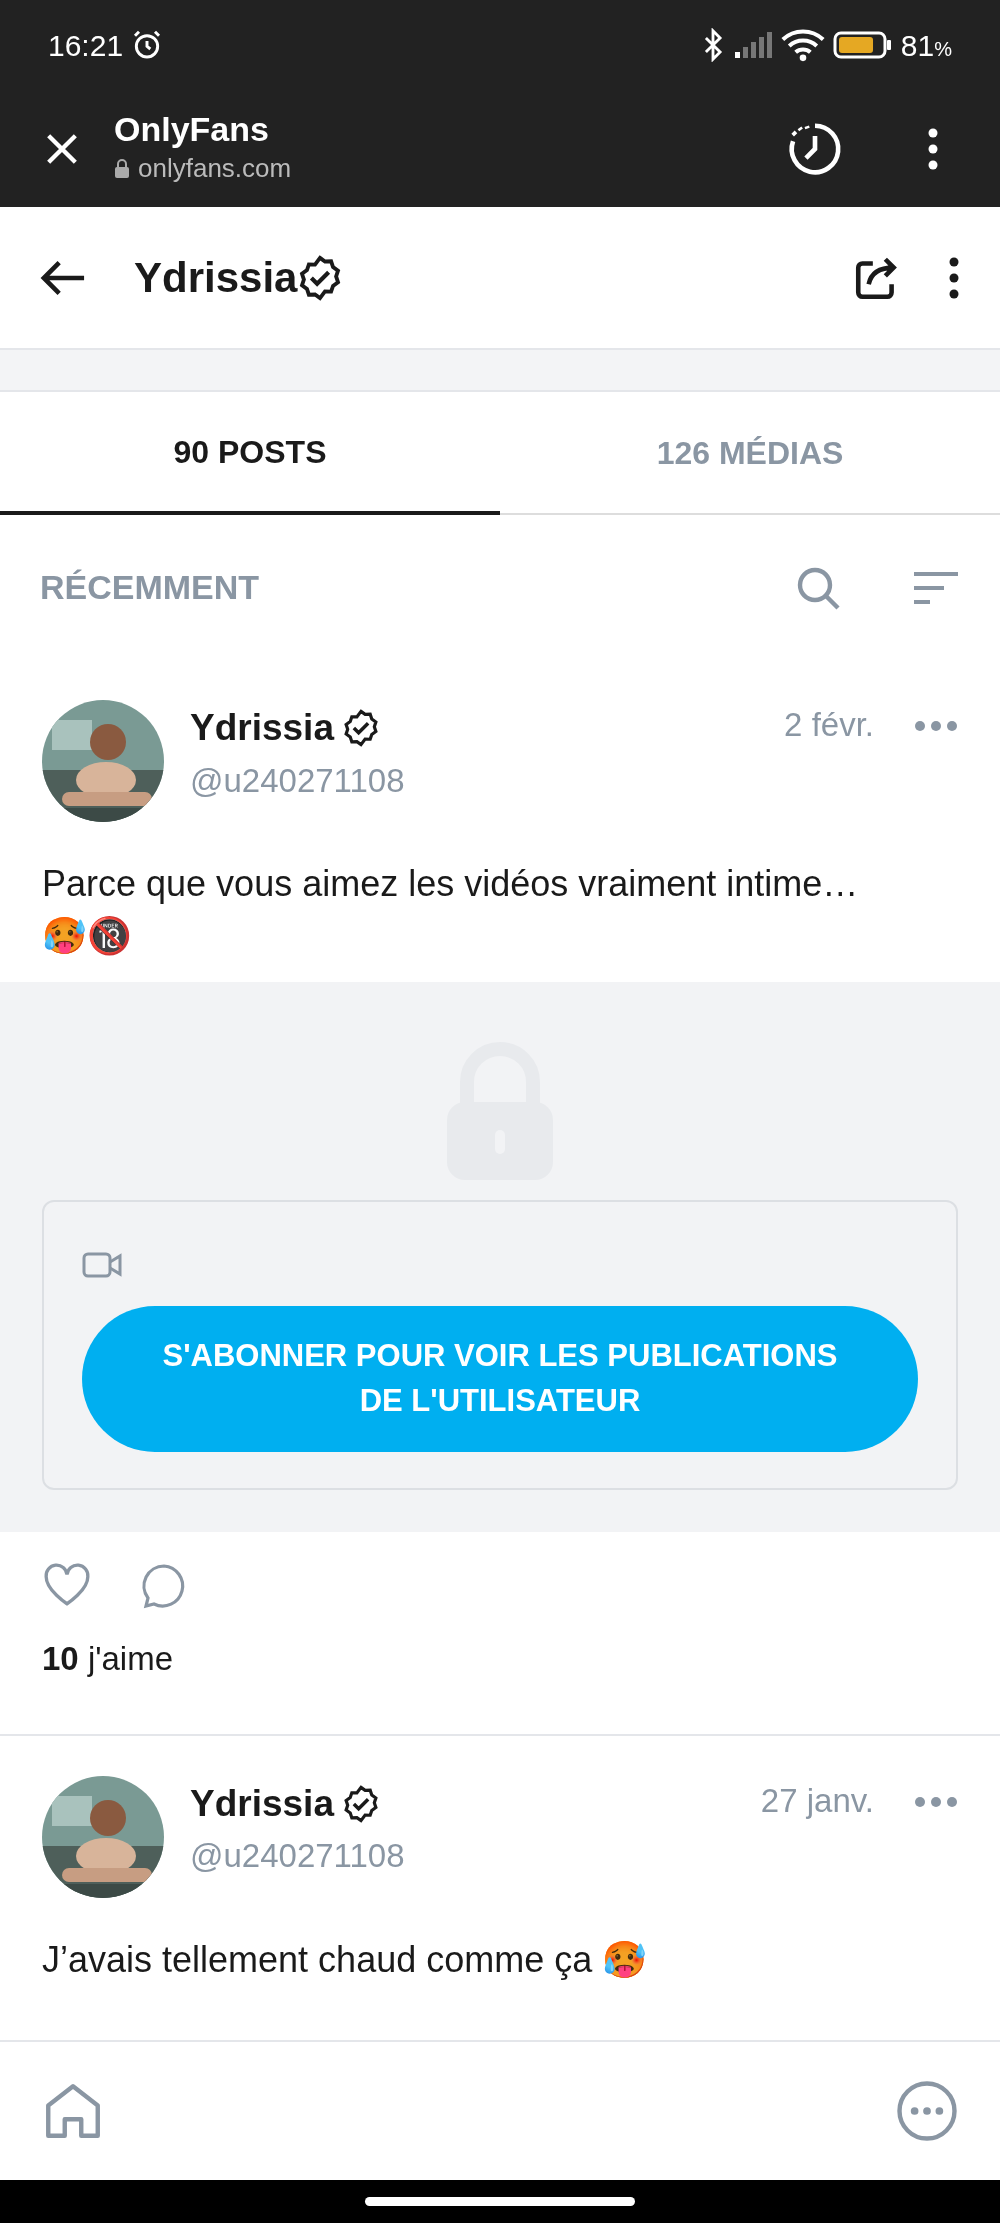  What do you see at coordinates (927, 2111) in the screenshot?
I see `more-options-icon` at bounding box center [927, 2111].